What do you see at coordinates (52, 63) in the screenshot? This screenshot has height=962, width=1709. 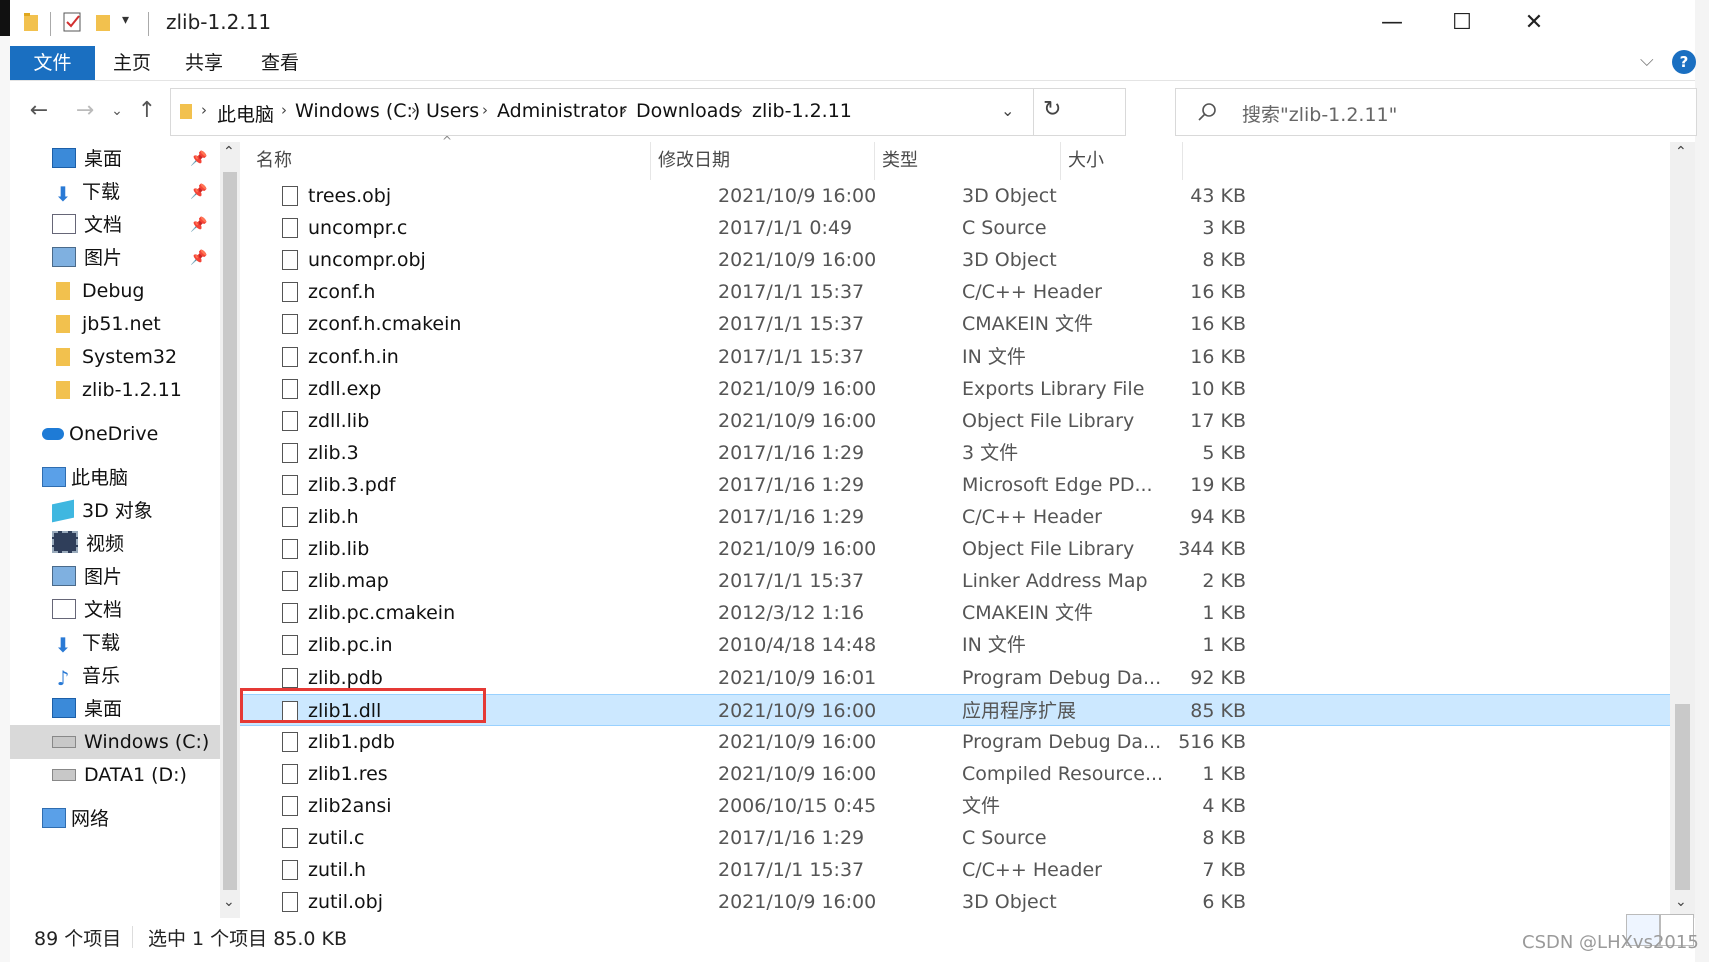 I see `tab-file: 文件` at bounding box center [52, 63].